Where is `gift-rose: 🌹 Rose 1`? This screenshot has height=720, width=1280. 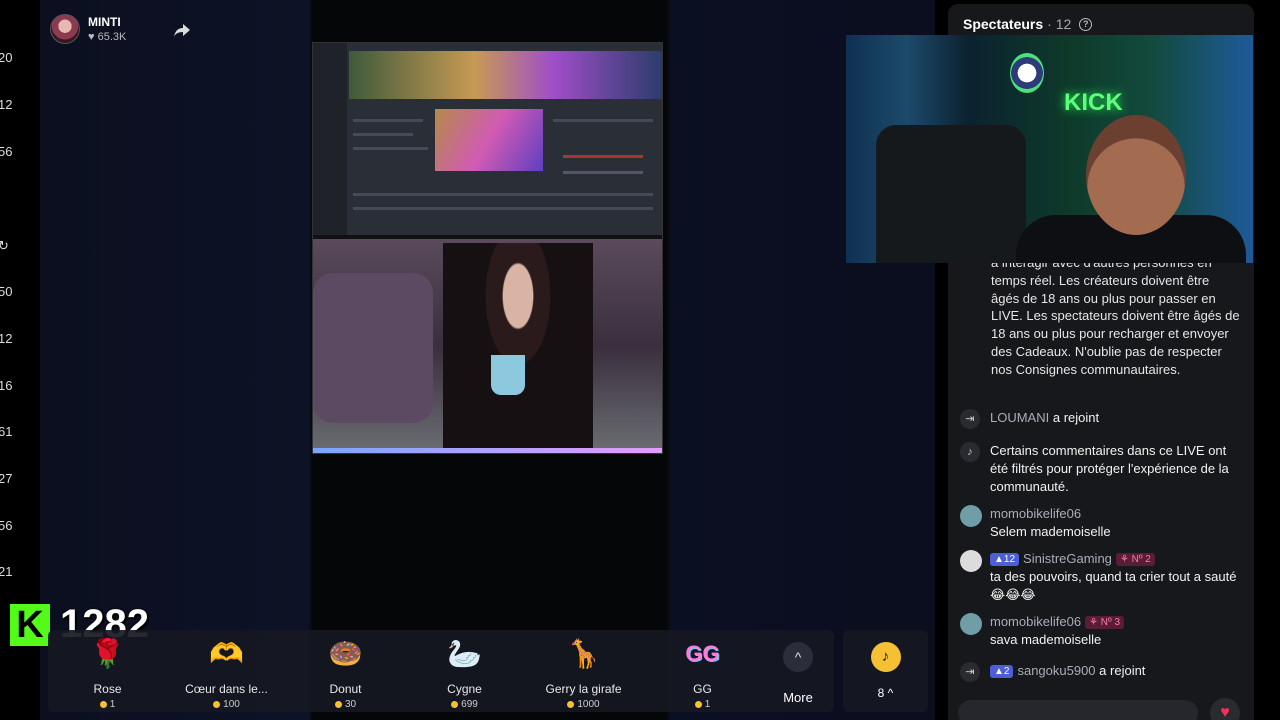 gift-rose: 🌹 Rose 1 is located at coordinates (107, 671).